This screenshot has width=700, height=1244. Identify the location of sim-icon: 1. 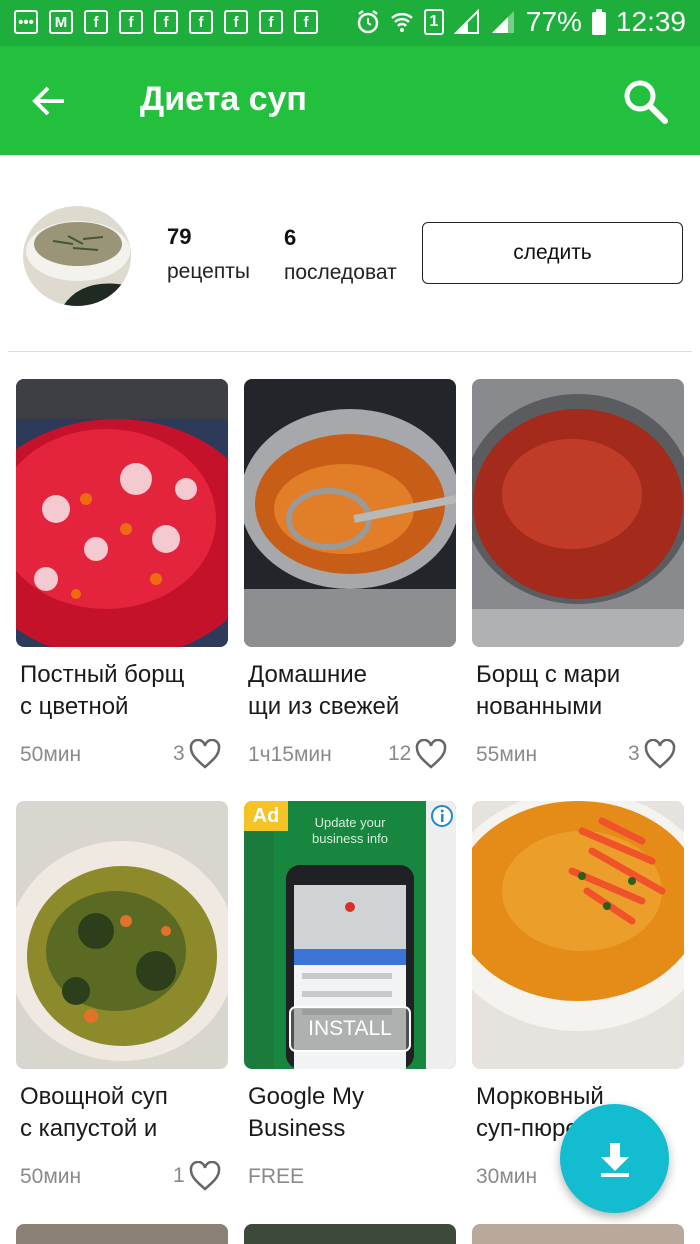
(433, 22).